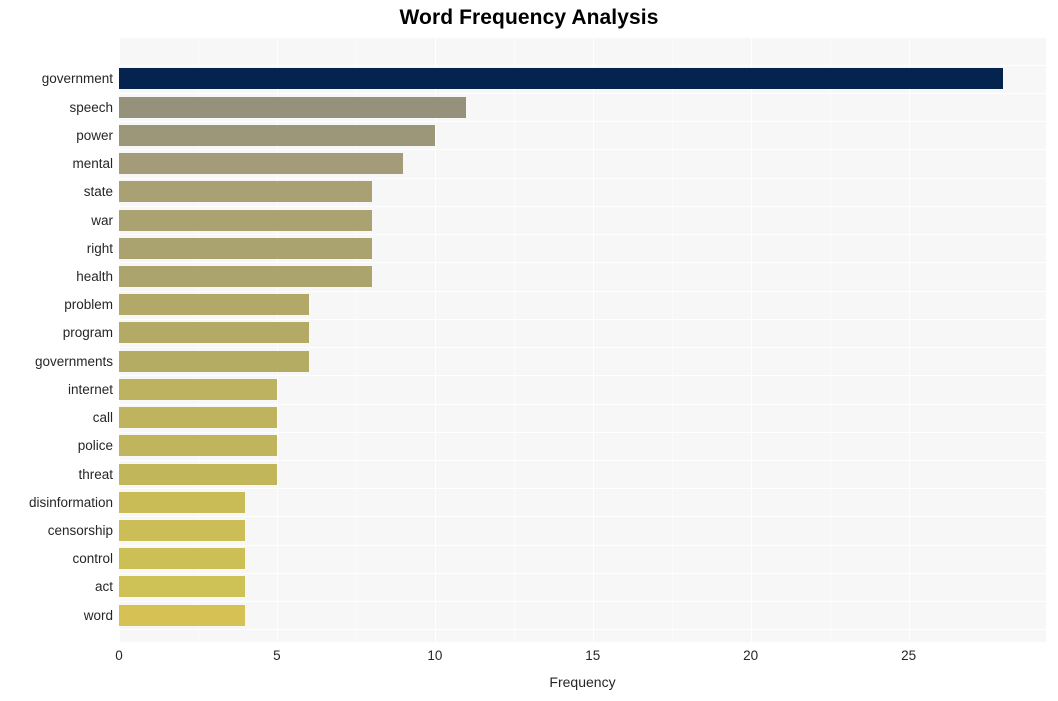 Image resolution: width=1058 pixels, height=701 pixels. Describe the element at coordinates (87, 333) in the screenshot. I see `y-axis-tick-label: program` at that location.